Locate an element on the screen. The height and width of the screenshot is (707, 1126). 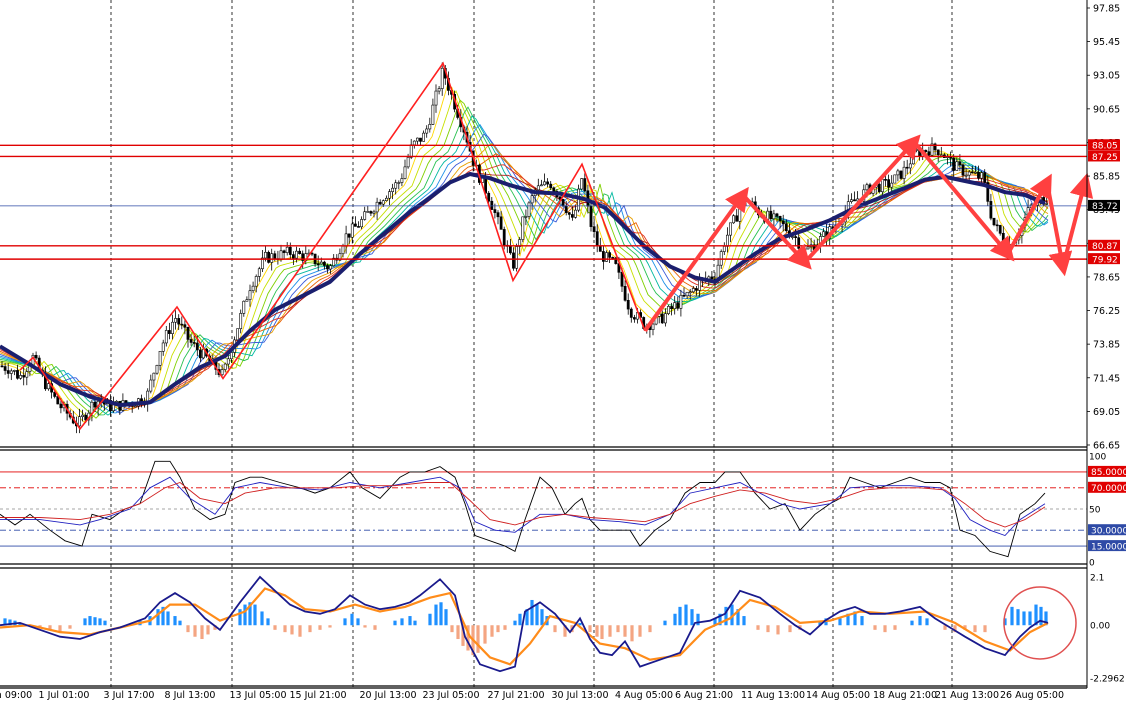
x-tick-label: 15 Jul 21:00 is located at coordinates (318, 695).